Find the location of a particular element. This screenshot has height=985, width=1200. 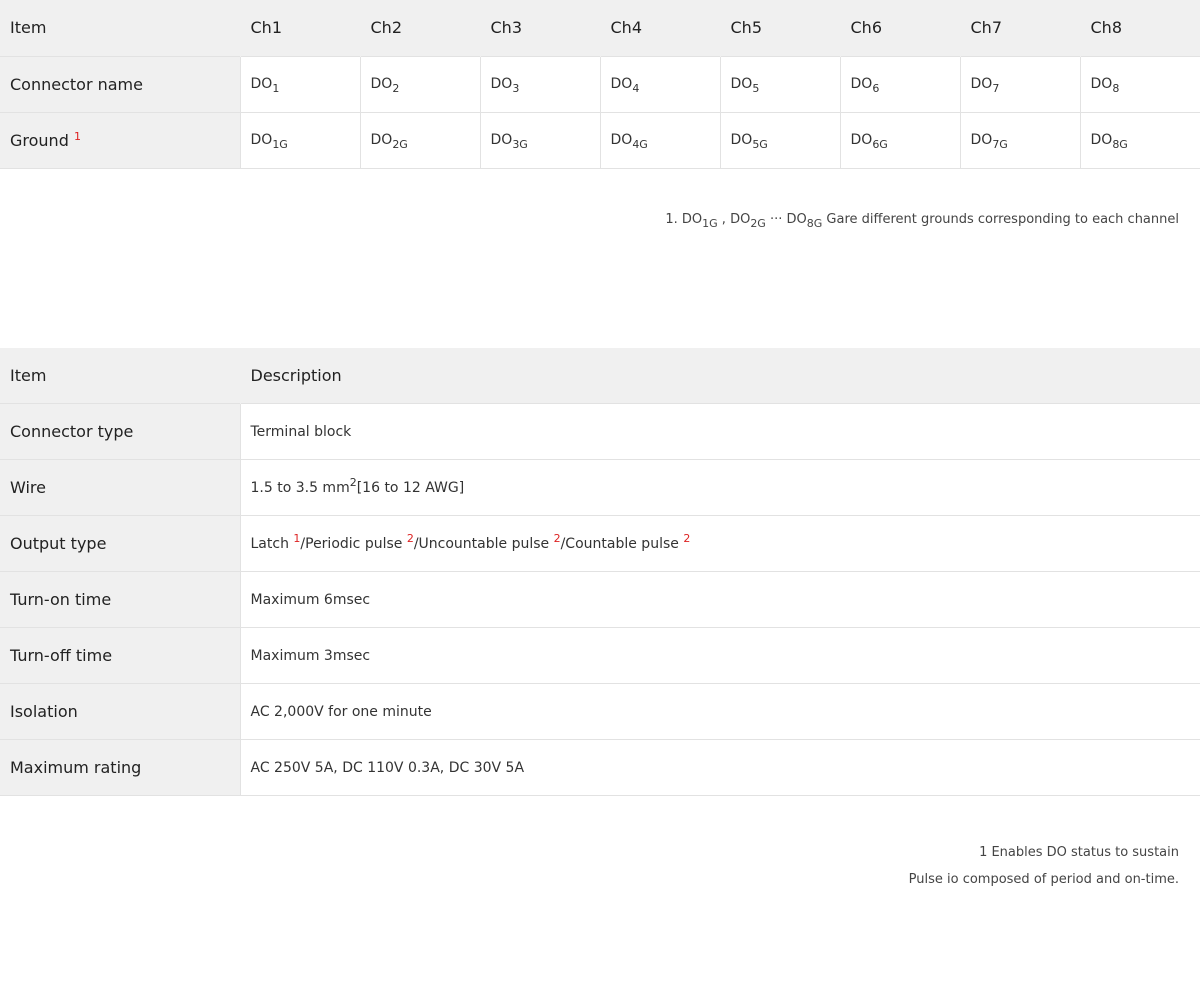

header-ch5: Ch5 is located at coordinates (779, 28).